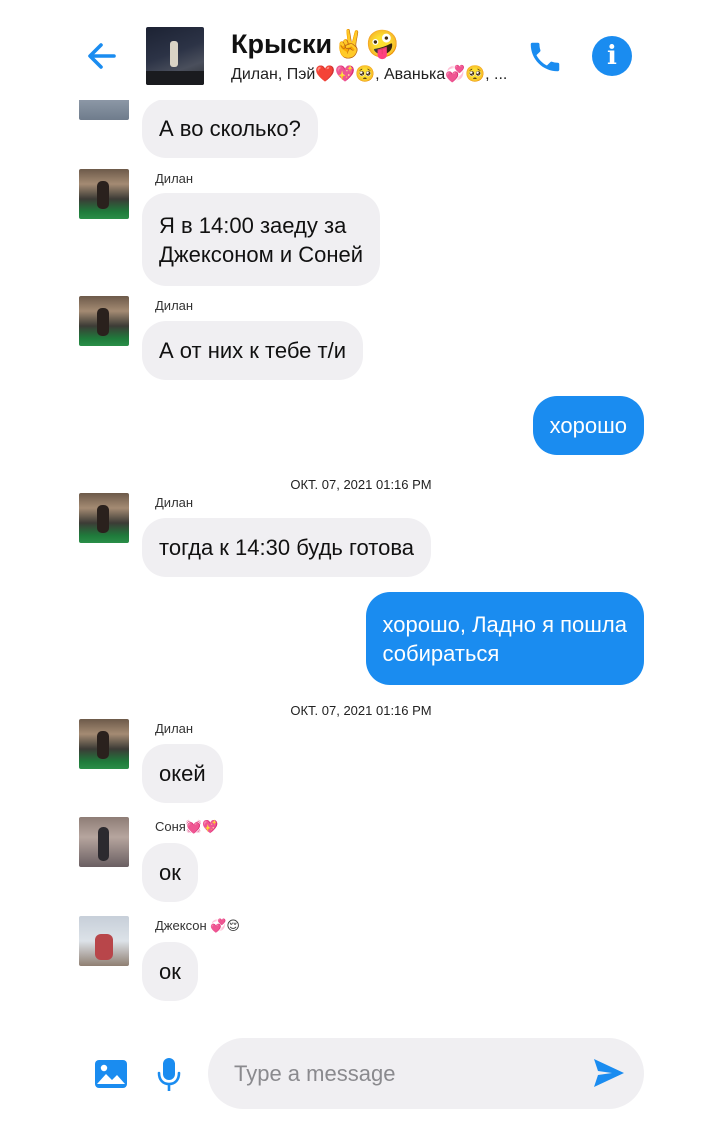 Image resolution: width=720 pixels, height=1134 pixels. I want to click on microphone-icon, so click(169, 1075).